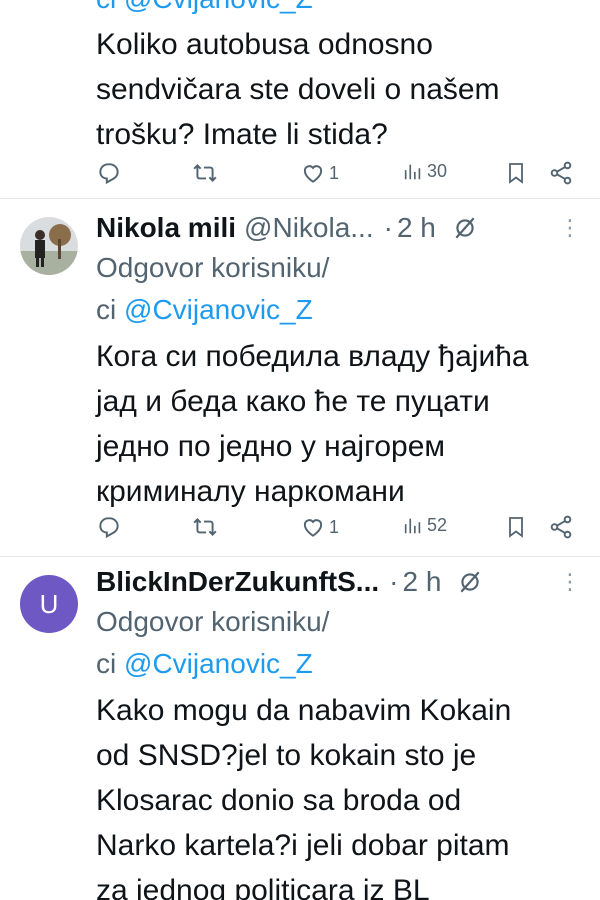  I want to click on views-count: 30, so click(437, 170).